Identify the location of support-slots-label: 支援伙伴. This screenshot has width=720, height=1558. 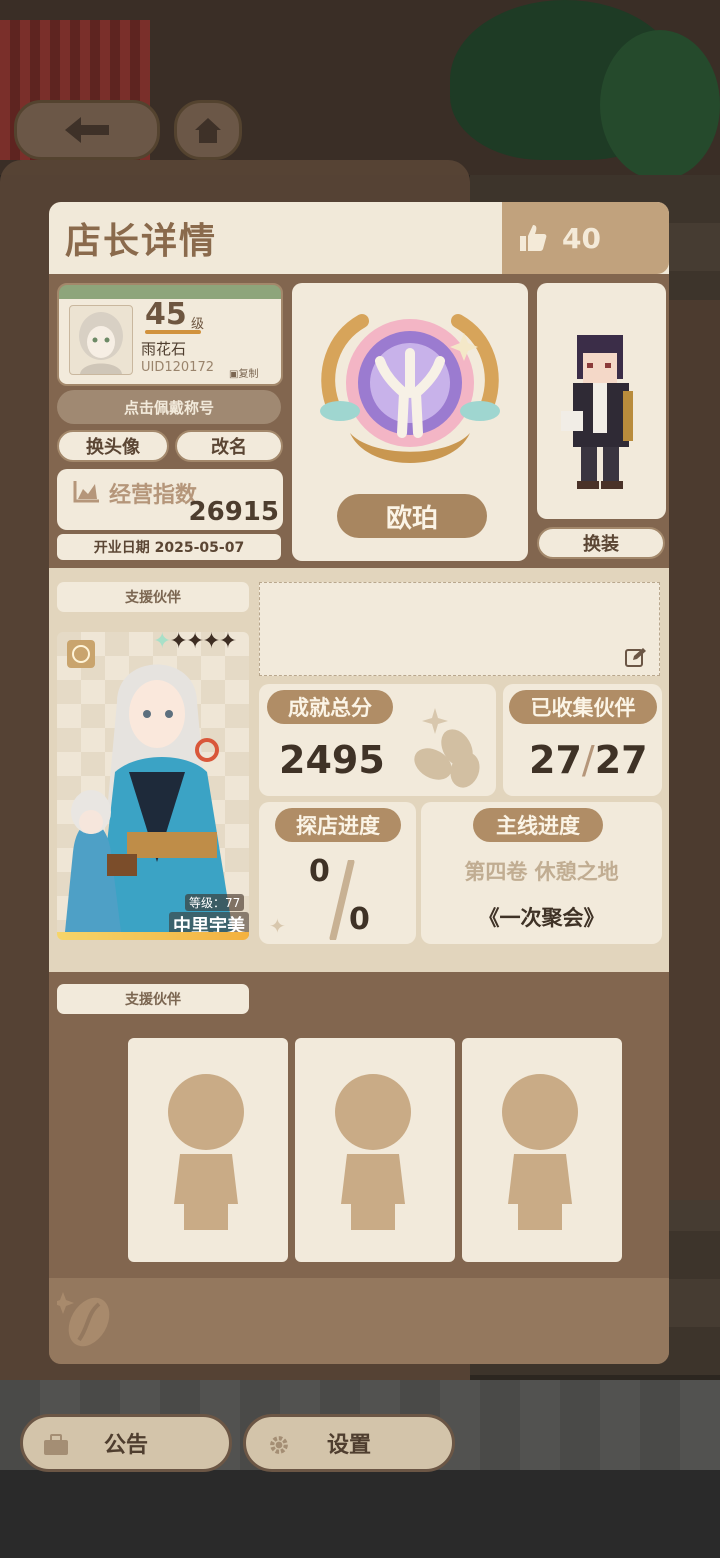
(153, 999).